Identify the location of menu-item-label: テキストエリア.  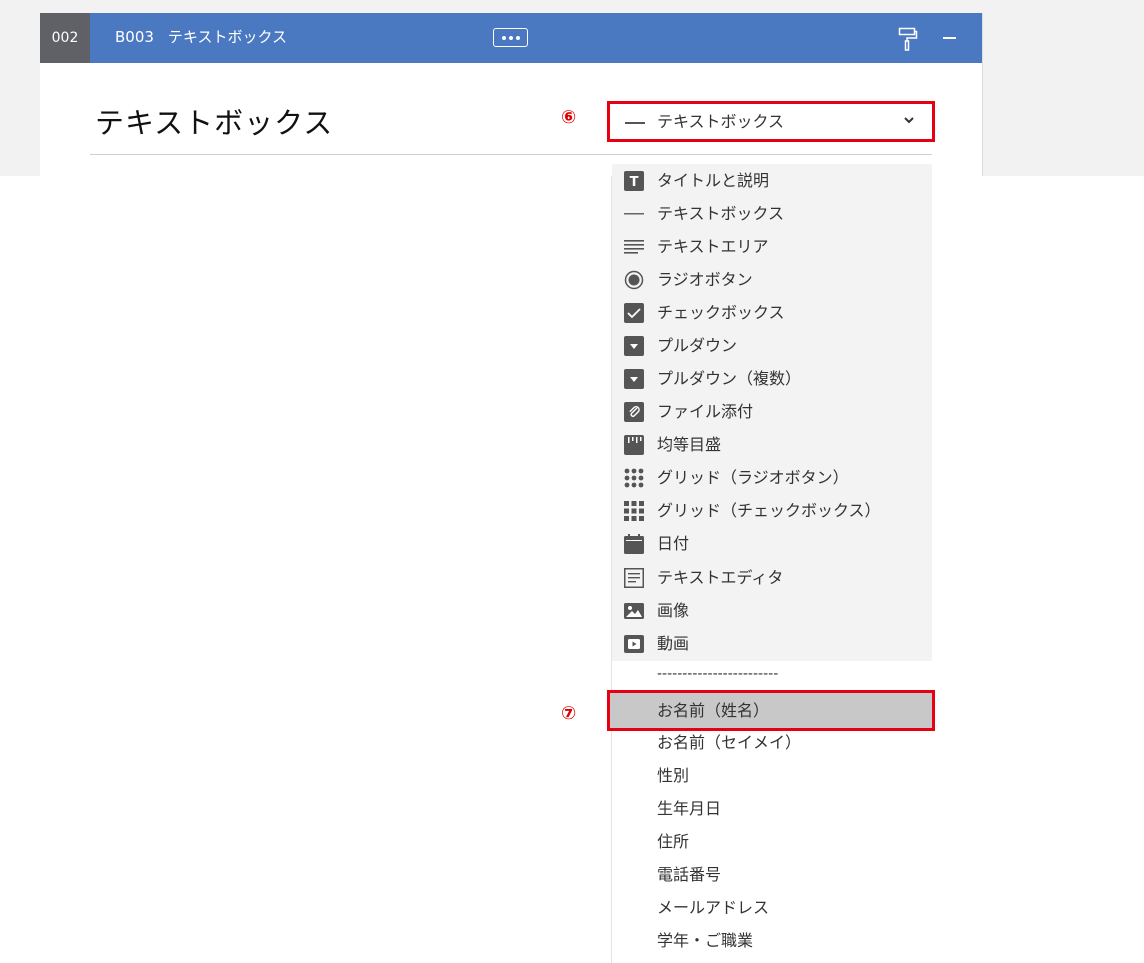
(713, 246).